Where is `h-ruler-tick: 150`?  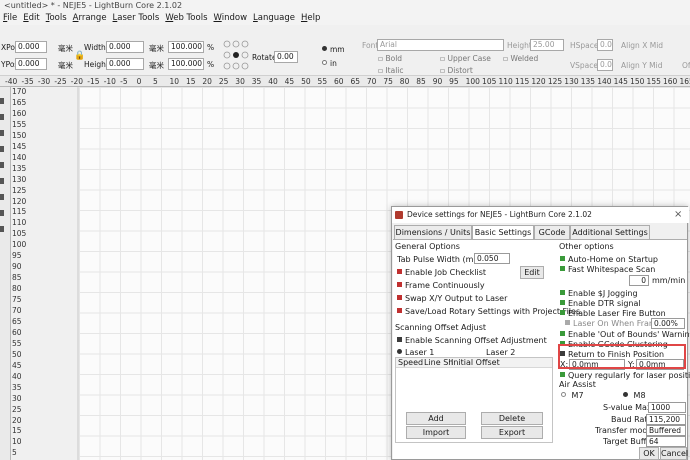
h-ruler-tick: 150 is located at coordinates (637, 81).